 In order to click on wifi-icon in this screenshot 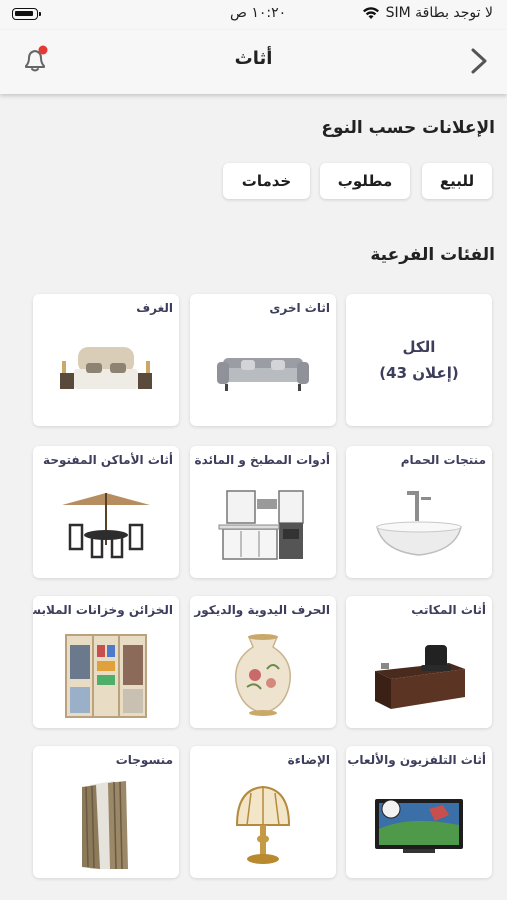, I will do `click(370, 13)`.